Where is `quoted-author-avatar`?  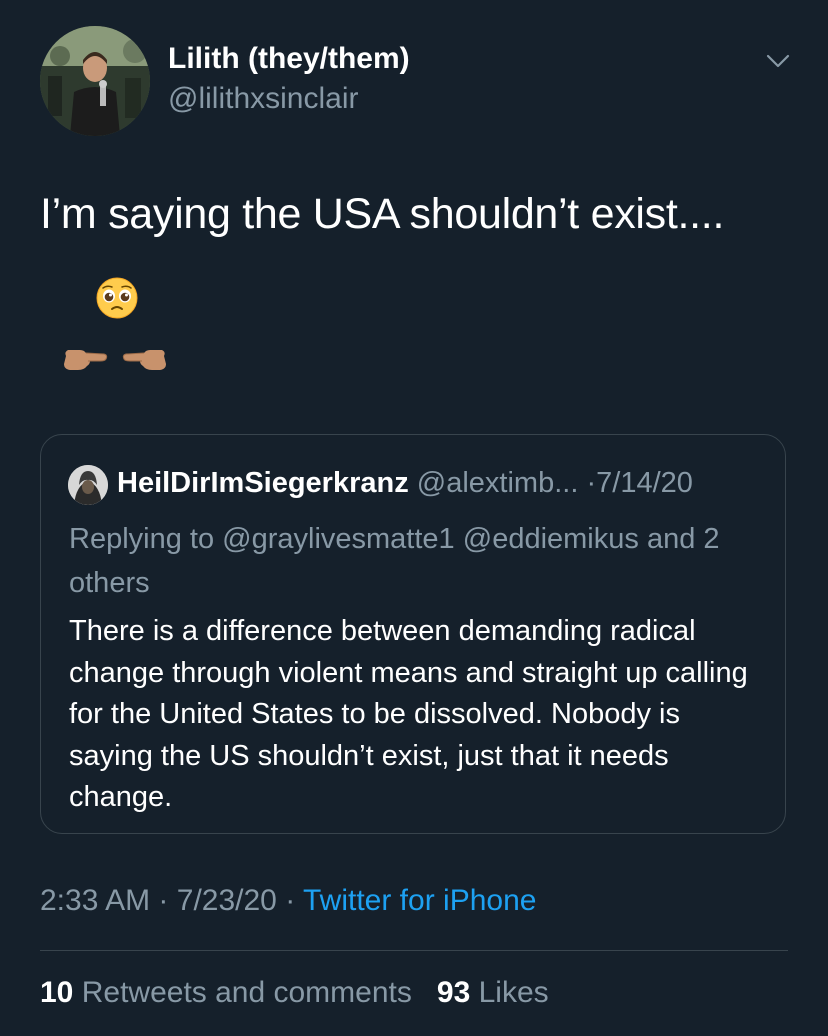 quoted-author-avatar is located at coordinates (88, 485).